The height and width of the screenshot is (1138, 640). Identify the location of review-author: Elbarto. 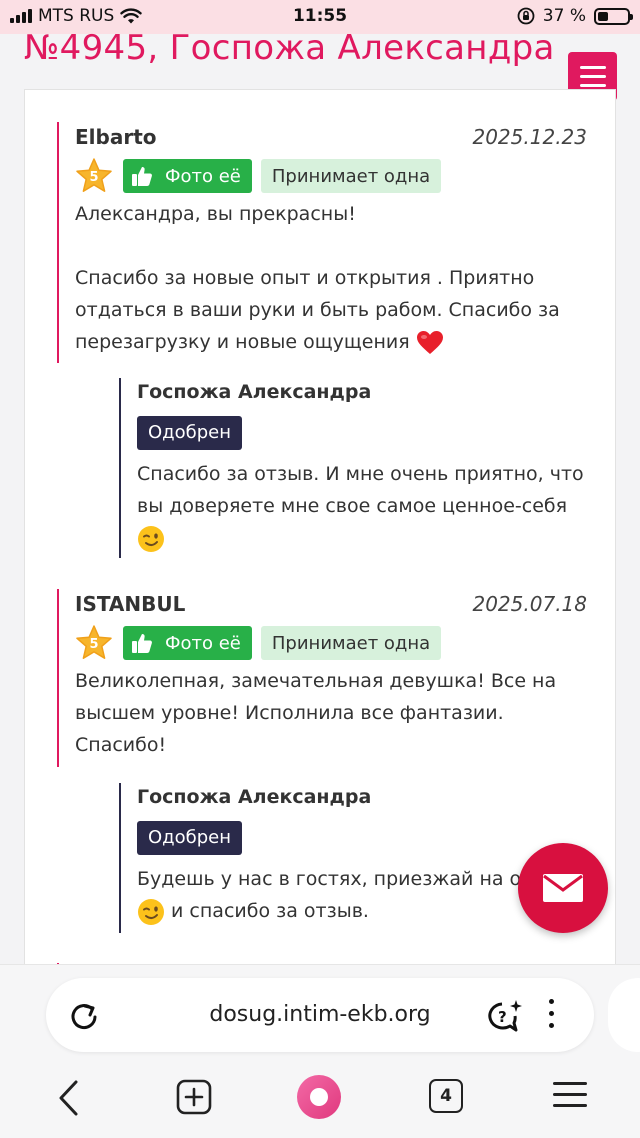
(116, 137).